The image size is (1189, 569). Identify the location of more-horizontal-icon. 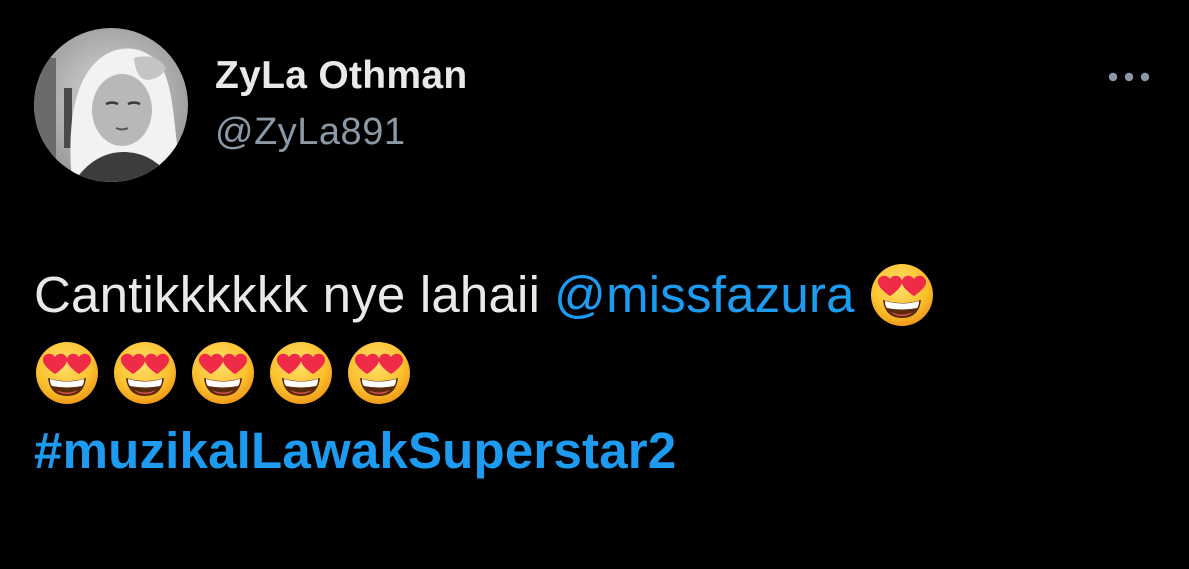
(1129, 77).